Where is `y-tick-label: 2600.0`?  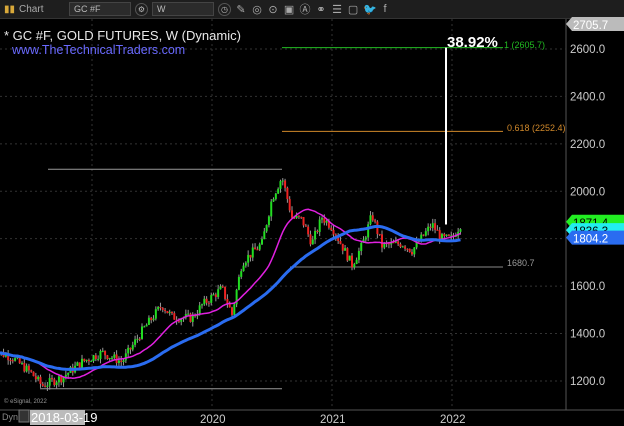
y-tick-label: 2600.0 is located at coordinates (587, 50).